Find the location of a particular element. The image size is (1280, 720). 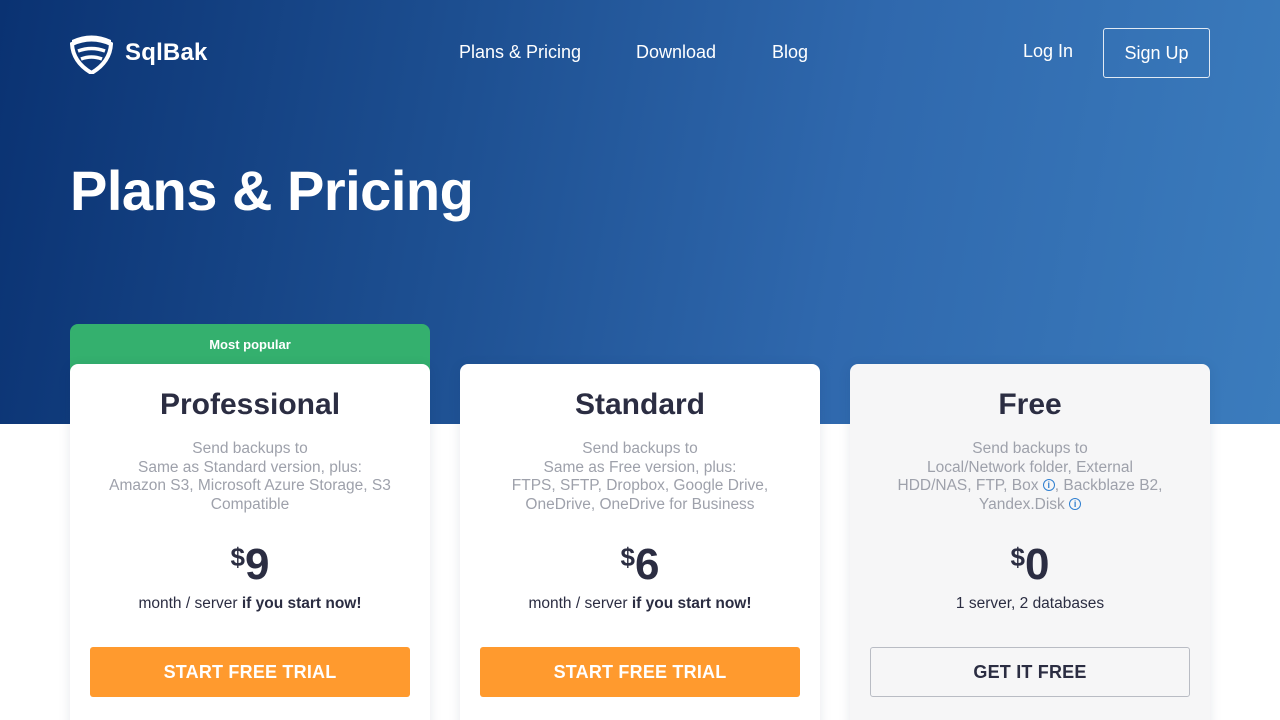

plan-price: $6 is located at coordinates (640, 565).